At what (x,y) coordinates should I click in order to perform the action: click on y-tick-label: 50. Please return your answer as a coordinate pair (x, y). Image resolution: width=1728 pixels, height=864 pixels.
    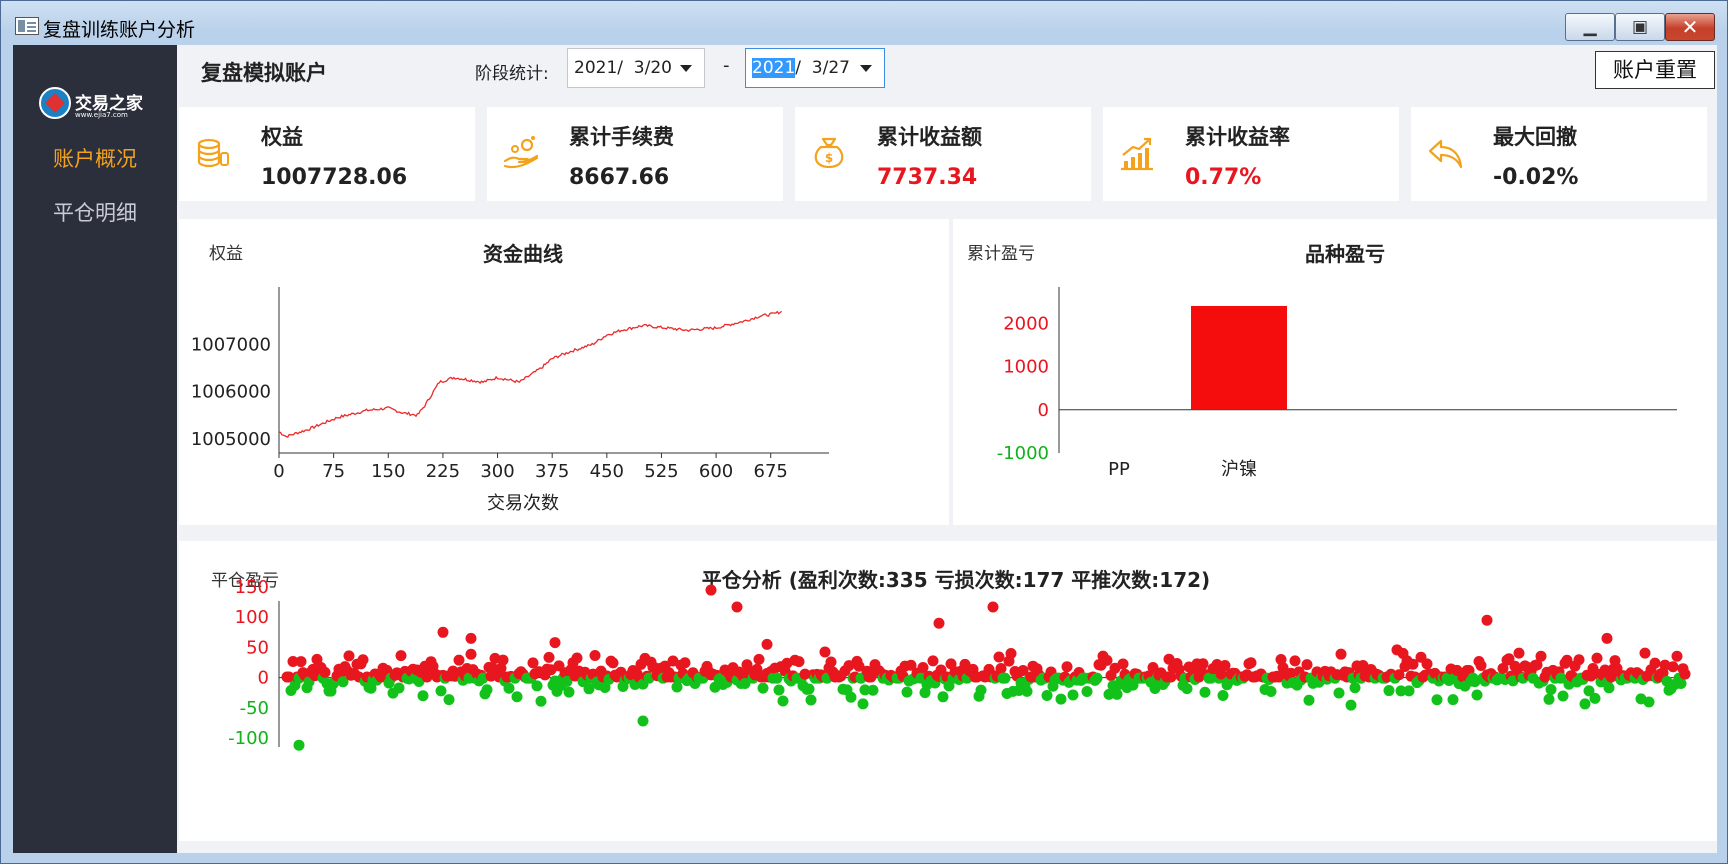
    Looking at the image, I should click on (257, 647).